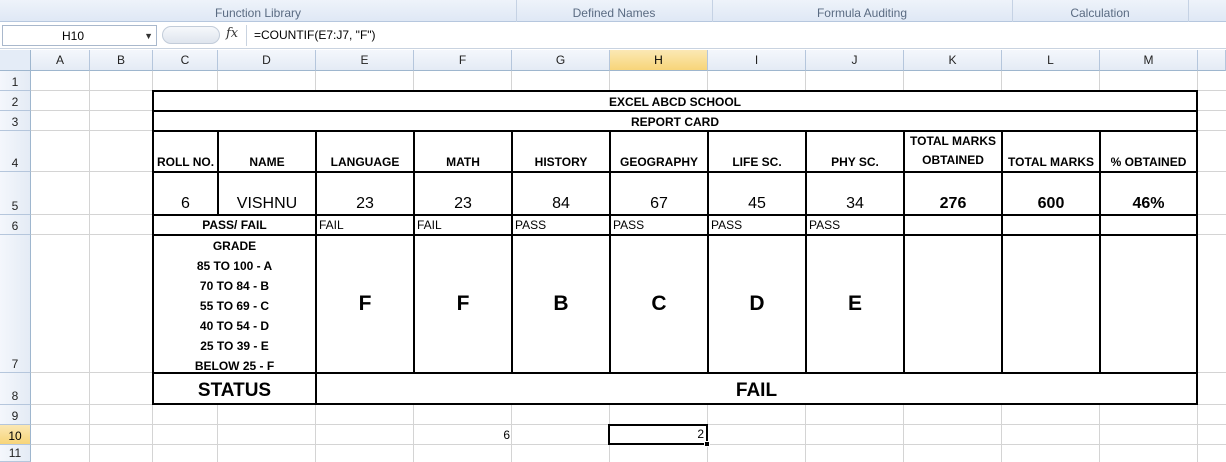  What do you see at coordinates (191, 35) in the screenshot?
I see `formula-bar-expand-button` at bounding box center [191, 35].